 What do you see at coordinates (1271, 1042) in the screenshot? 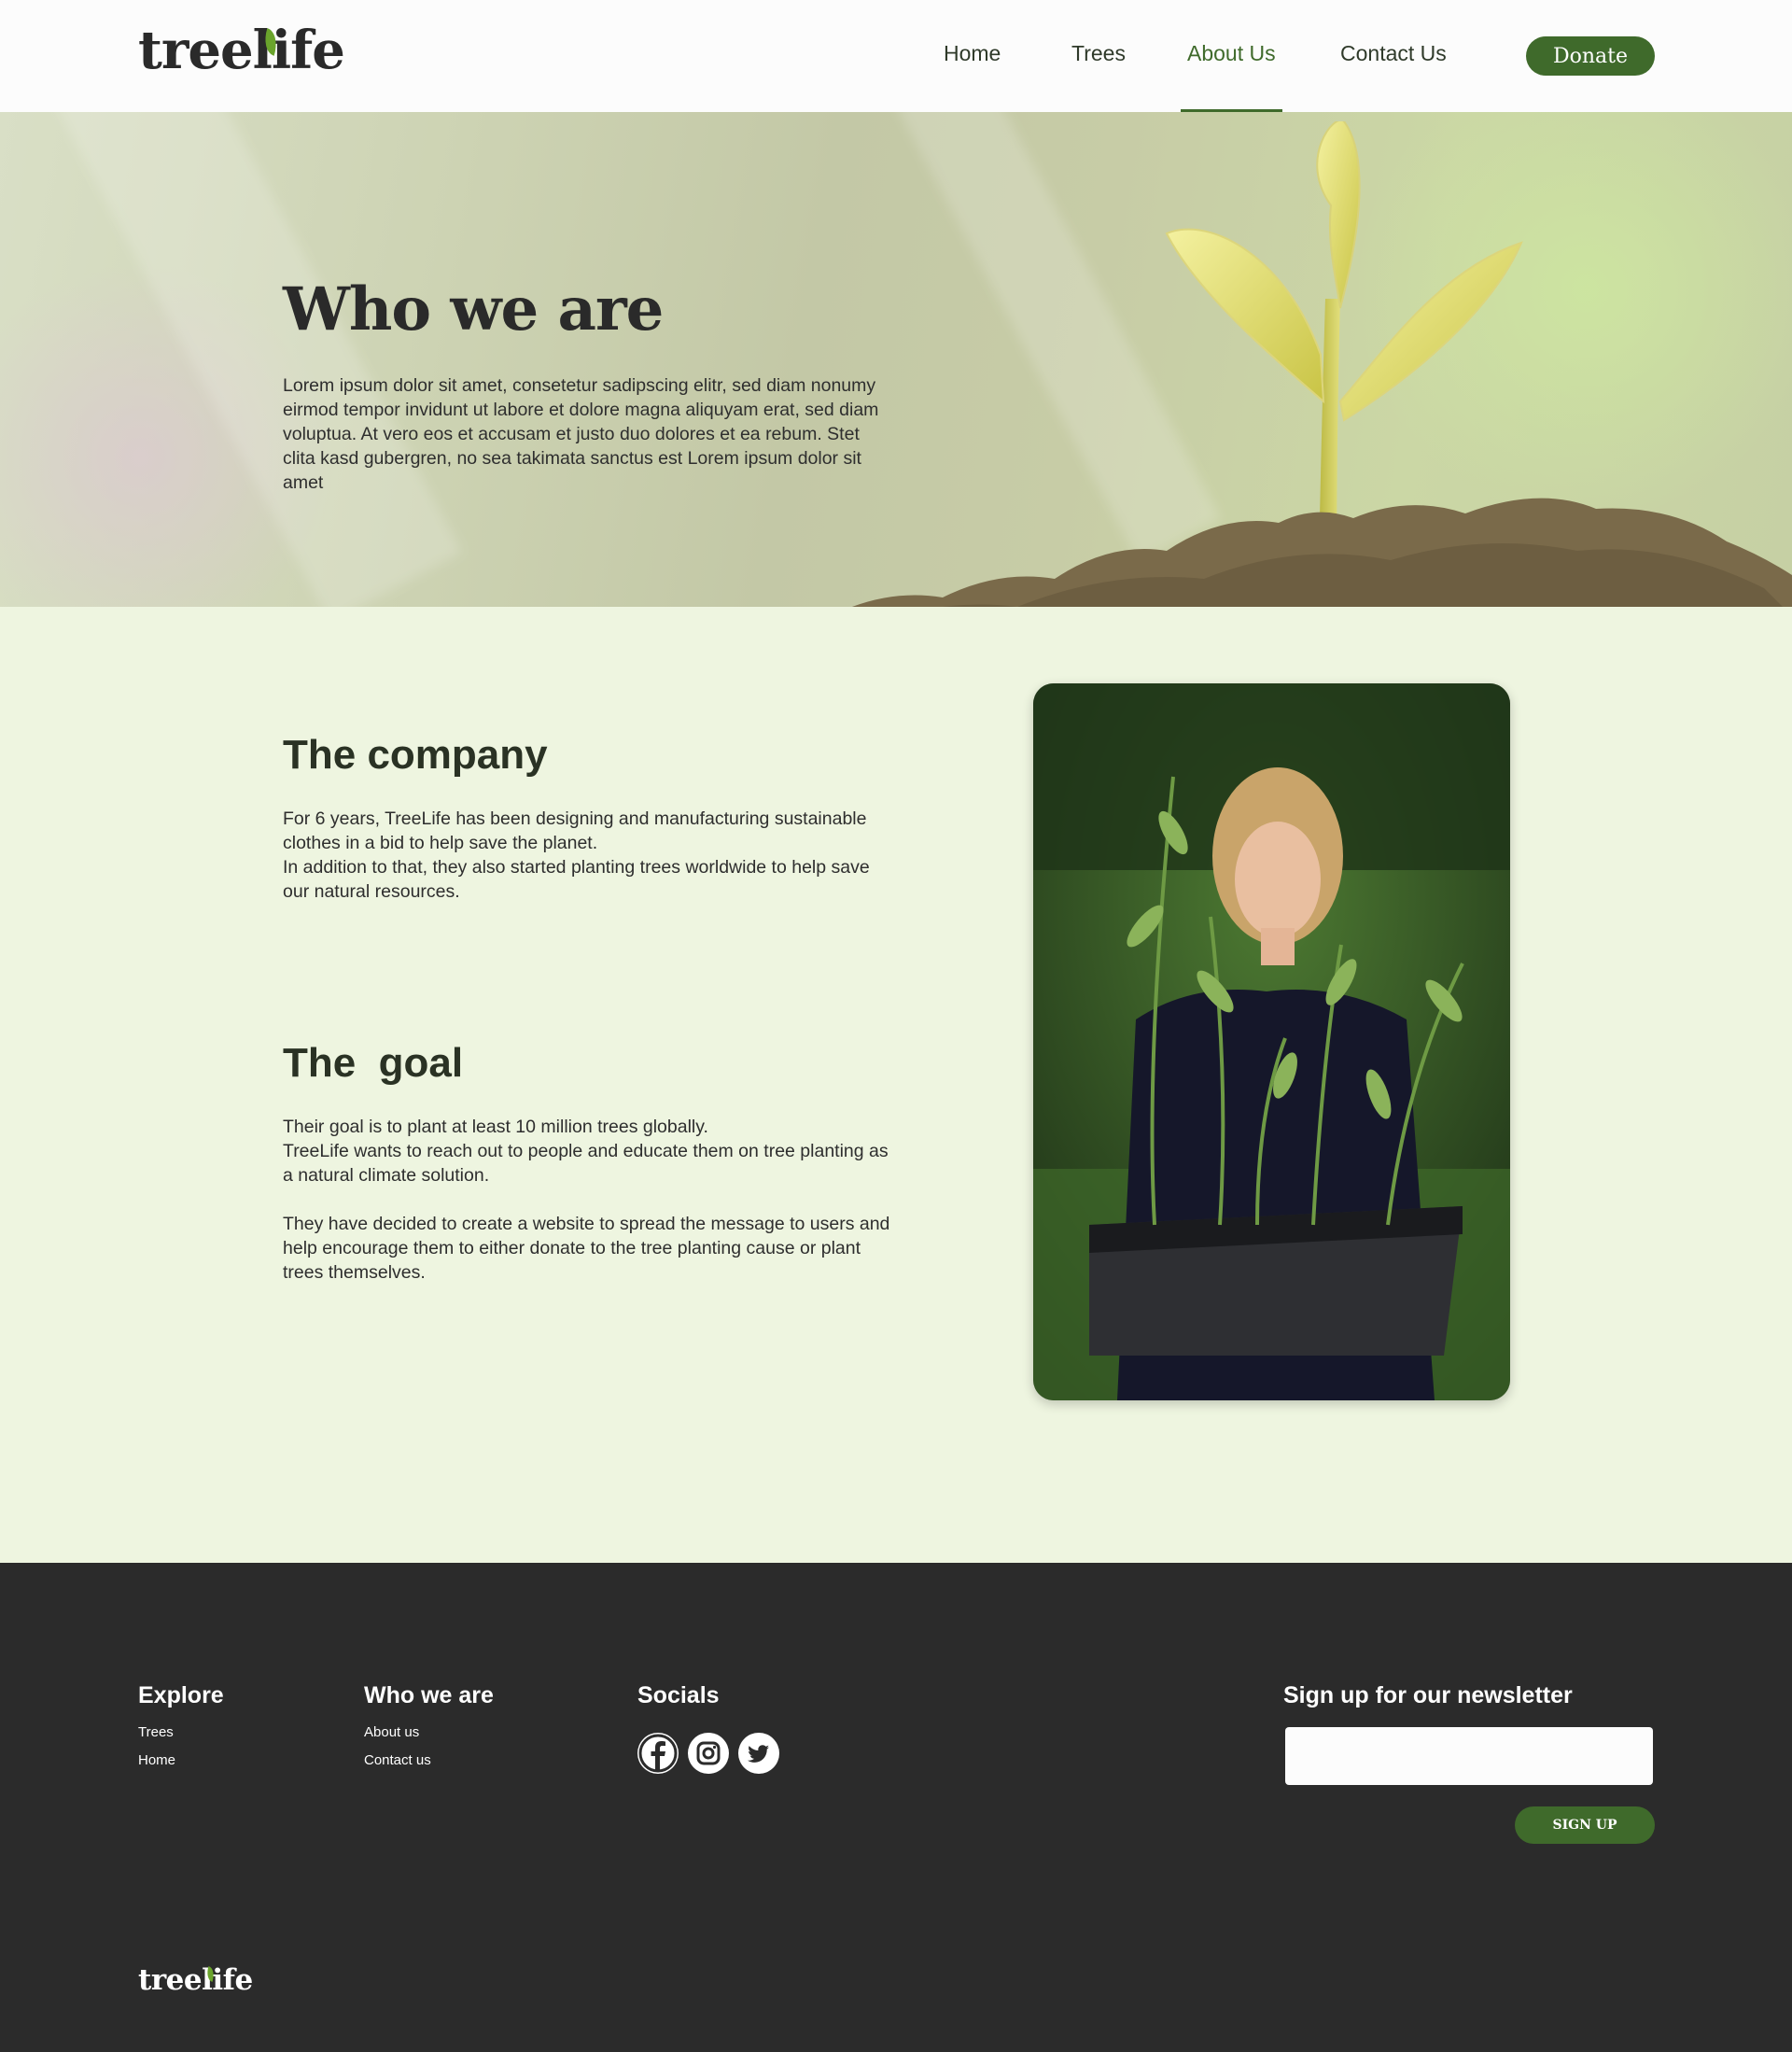
I see `woman-with-seedlings-photo` at bounding box center [1271, 1042].